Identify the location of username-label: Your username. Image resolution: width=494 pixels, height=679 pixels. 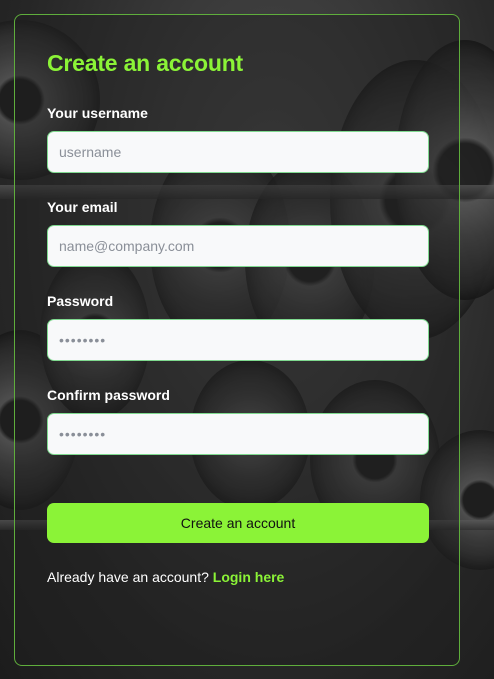
(97, 113).